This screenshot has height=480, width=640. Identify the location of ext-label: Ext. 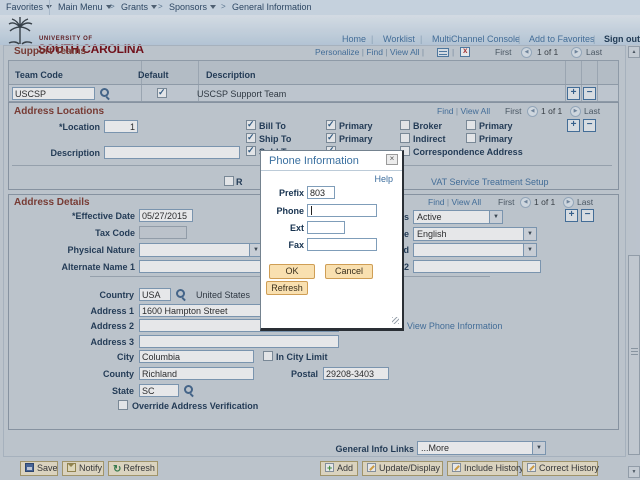
(296, 228).